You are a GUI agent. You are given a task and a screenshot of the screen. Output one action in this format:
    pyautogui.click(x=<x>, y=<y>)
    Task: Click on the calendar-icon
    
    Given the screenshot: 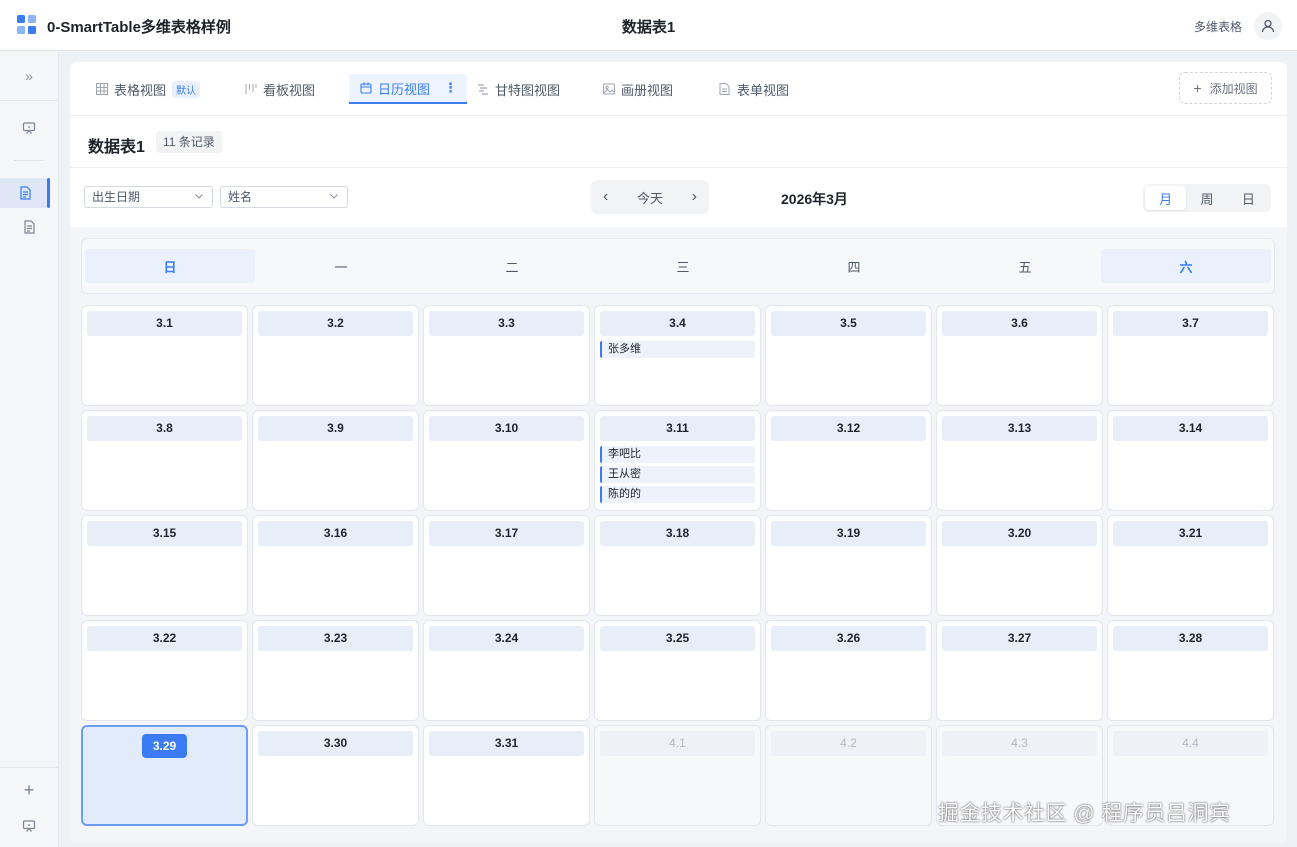 What is the action you would take?
    pyautogui.click(x=365, y=88)
    